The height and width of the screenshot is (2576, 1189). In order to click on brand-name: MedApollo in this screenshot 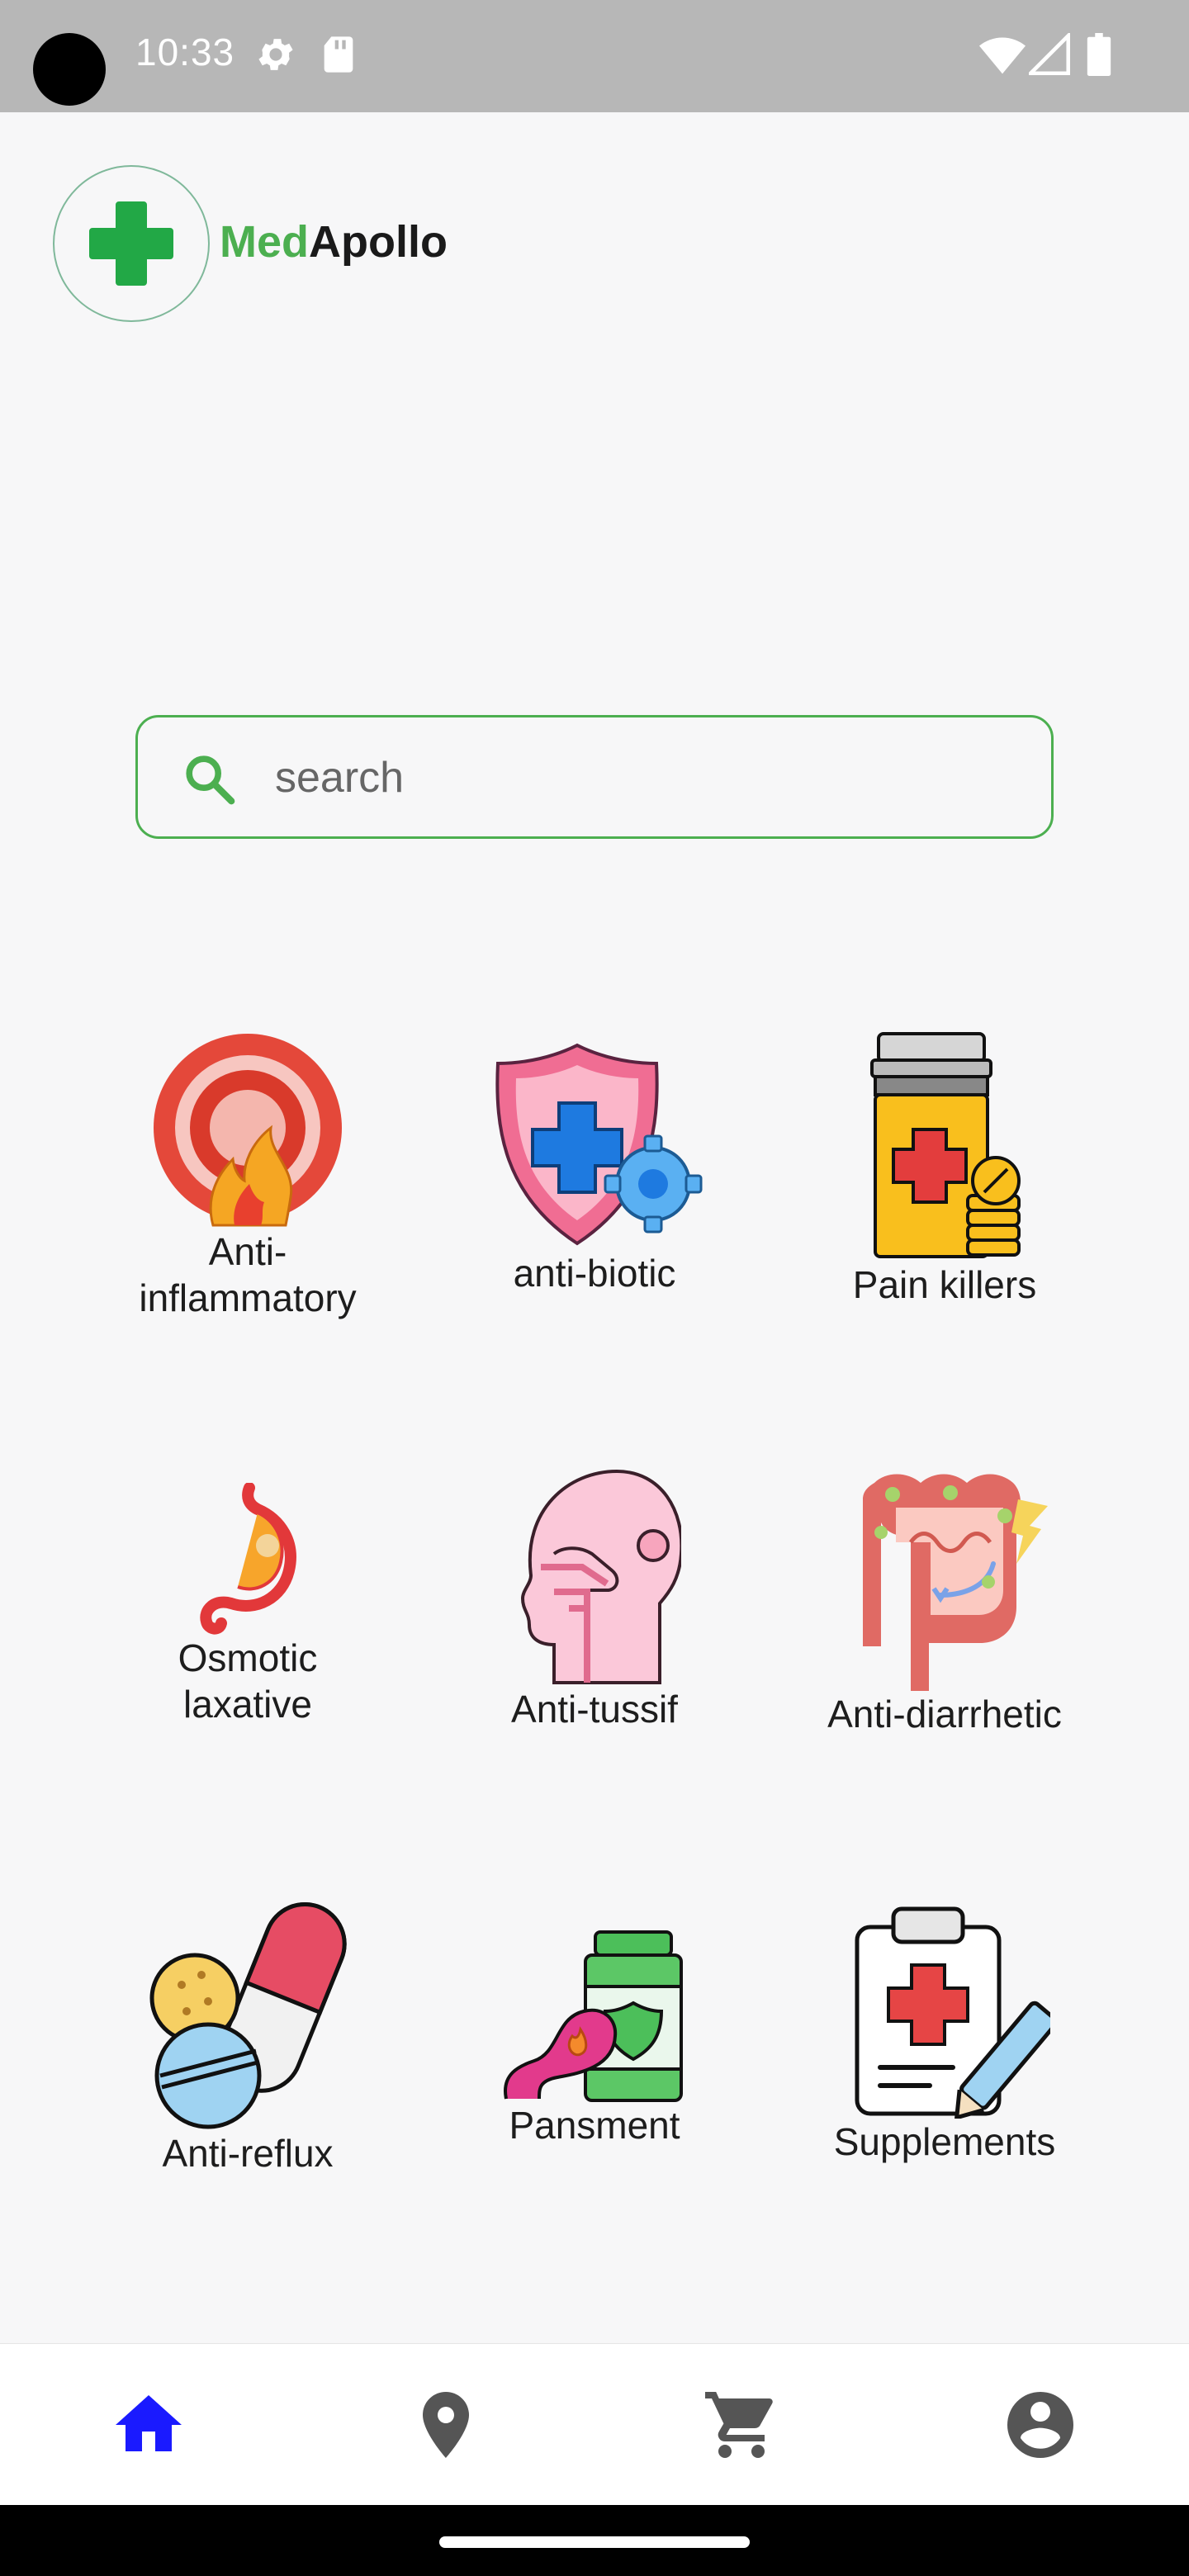, I will do `click(334, 242)`.